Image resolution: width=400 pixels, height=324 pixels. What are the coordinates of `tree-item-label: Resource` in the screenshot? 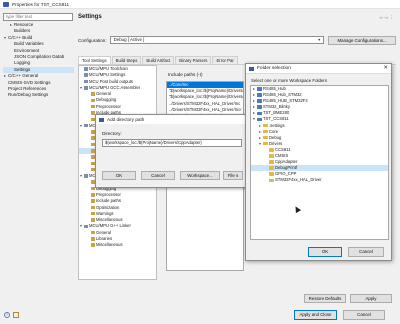 It's located at (24, 24).